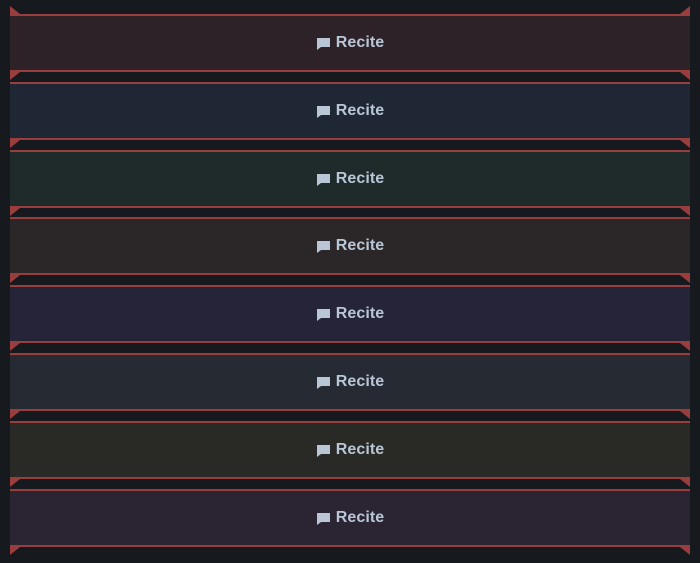 The width and height of the screenshot is (700, 563). What do you see at coordinates (15, 551) in the screenshot?
I see `bottom-left-notch` at bounding box center [15, 551].